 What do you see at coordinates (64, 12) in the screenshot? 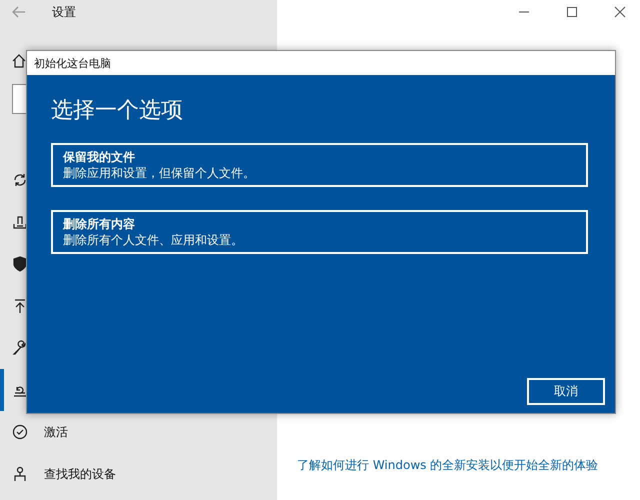
I see `window-title: 设置` at bounding box center [64, 12].